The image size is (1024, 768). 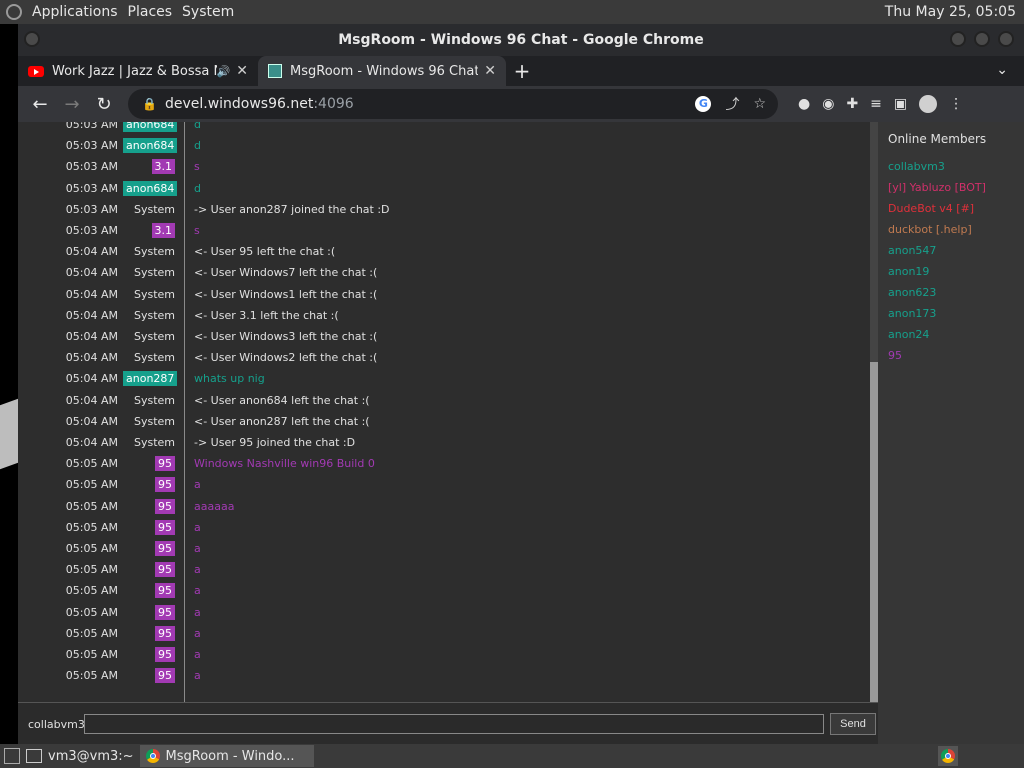 I want to click on tab-msgroom: MsgRoom - Windows 96 Chat ✕, so click(x=382, y=71).